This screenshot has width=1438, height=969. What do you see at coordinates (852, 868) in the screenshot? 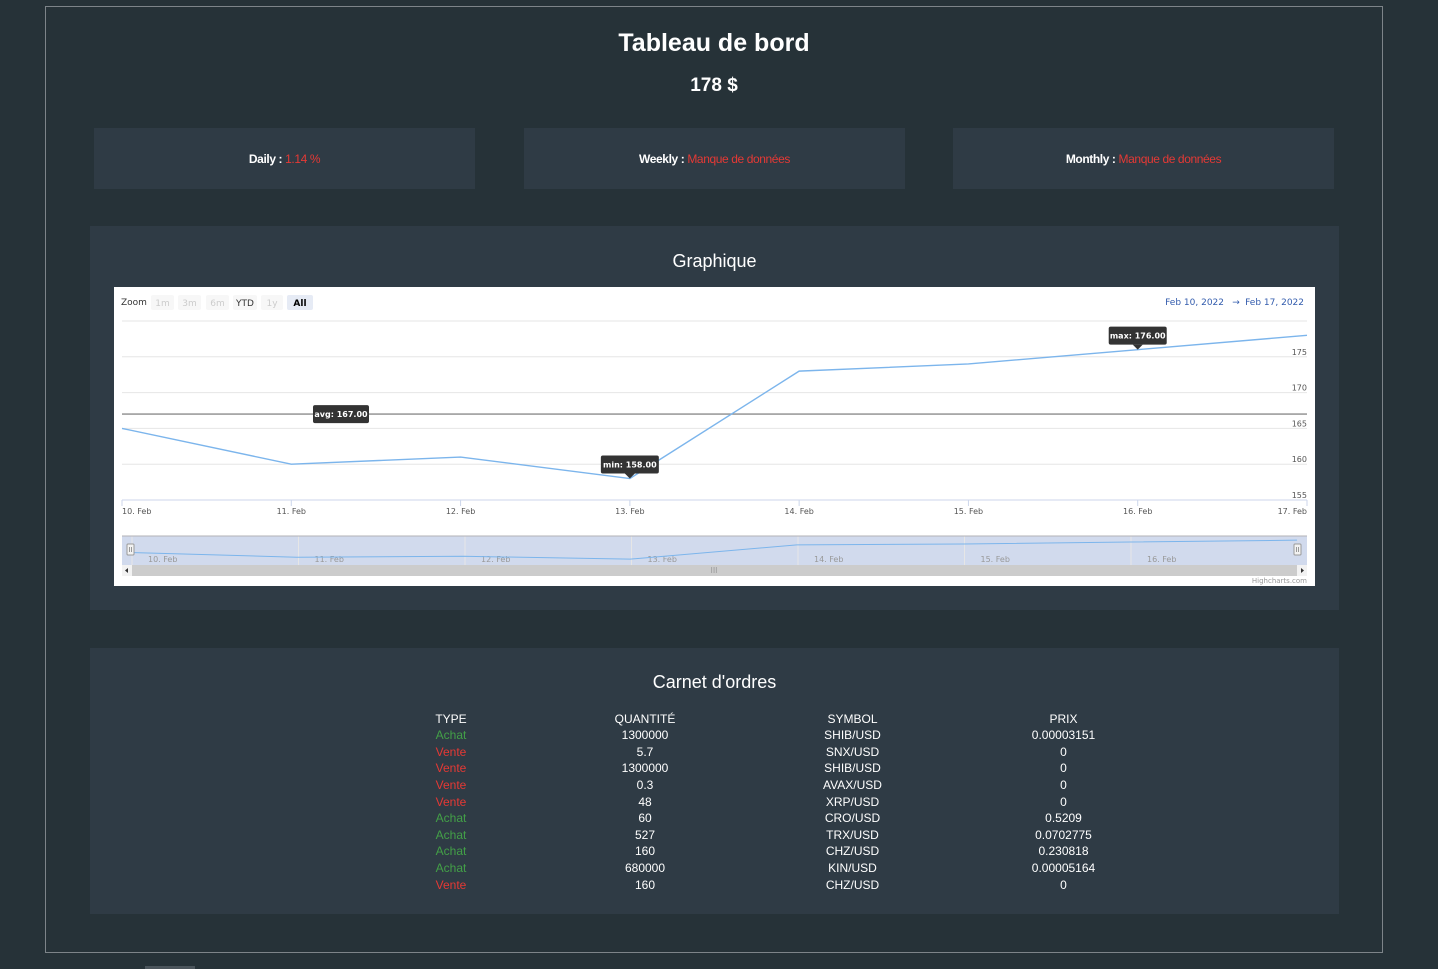
I see `order-symbol: KIN/USD` at bounding box center [852, 868].